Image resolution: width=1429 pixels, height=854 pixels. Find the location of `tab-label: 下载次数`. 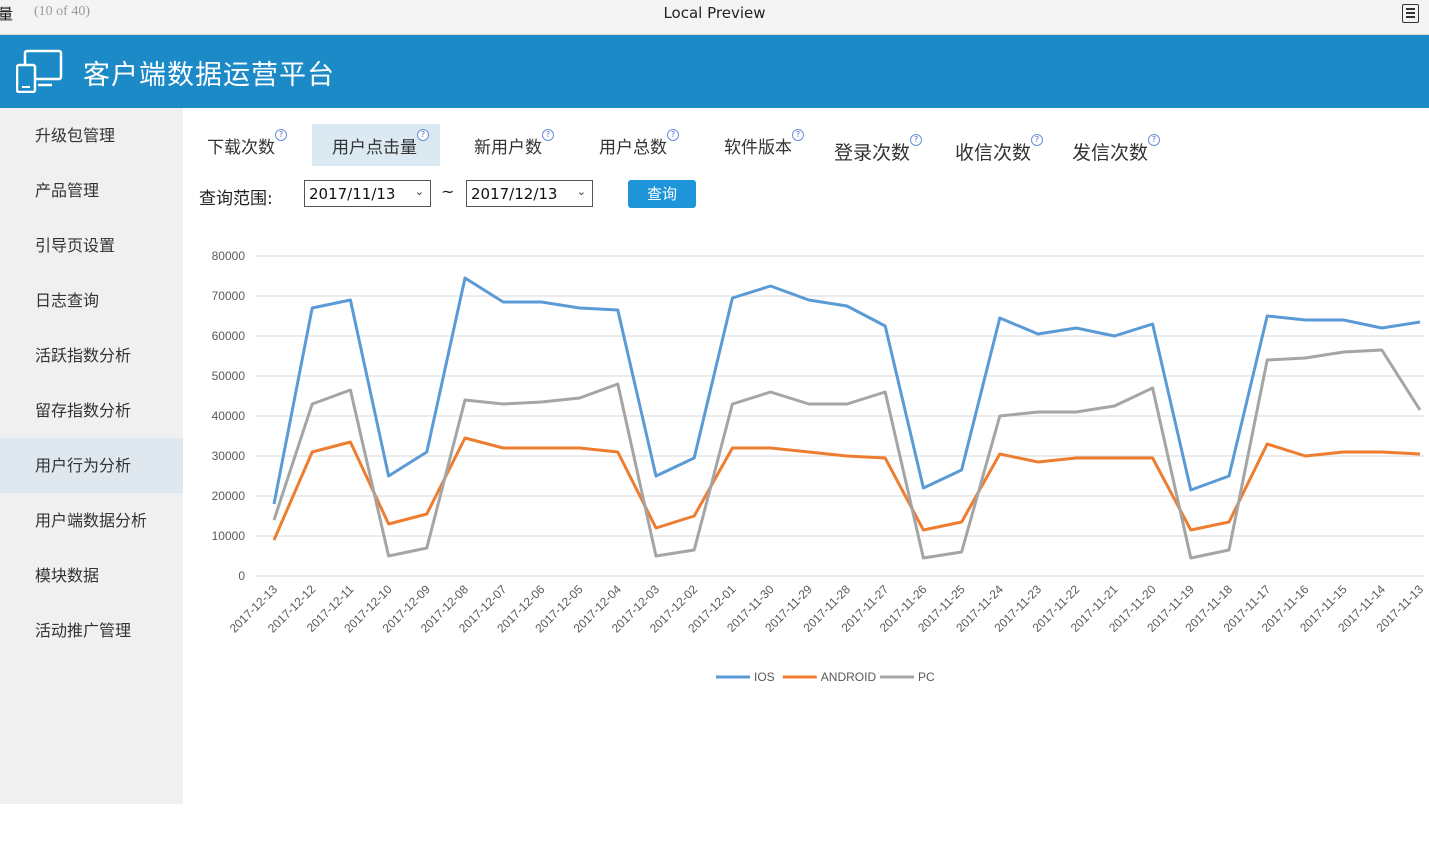

tab-label: 下载次数 is located at coordinates (241, 148).